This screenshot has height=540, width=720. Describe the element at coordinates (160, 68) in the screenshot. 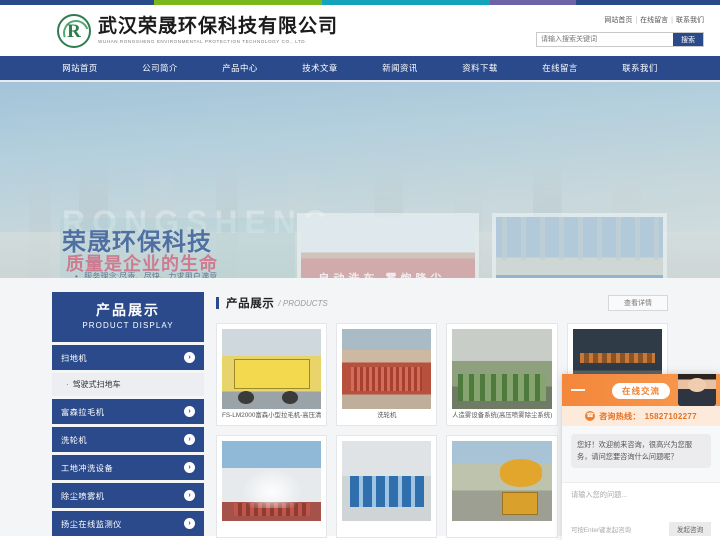

I see `nav-item-about: 公司简介` at that location.